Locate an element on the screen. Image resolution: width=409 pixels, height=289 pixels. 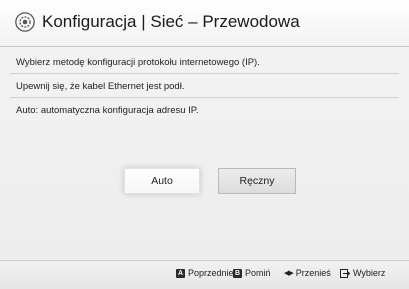
enter-return-icon is located at coordinates (345, 273).